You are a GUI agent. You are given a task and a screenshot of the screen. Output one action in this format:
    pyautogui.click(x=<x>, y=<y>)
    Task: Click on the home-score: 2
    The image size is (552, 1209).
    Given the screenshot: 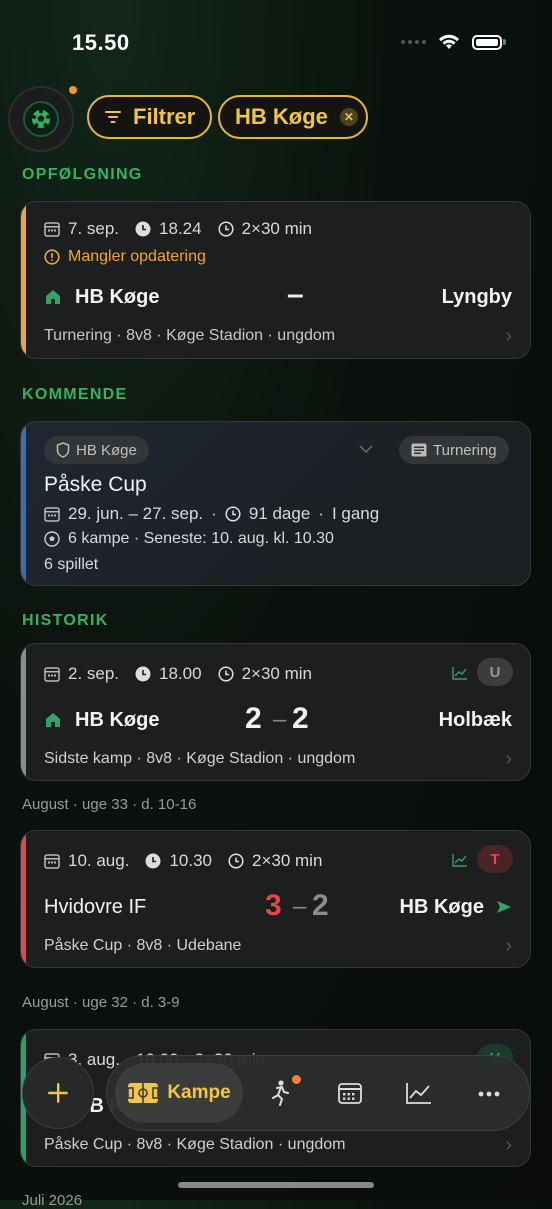 What is the action you would take?
    pyautogui.click(x=253, y=718)
    